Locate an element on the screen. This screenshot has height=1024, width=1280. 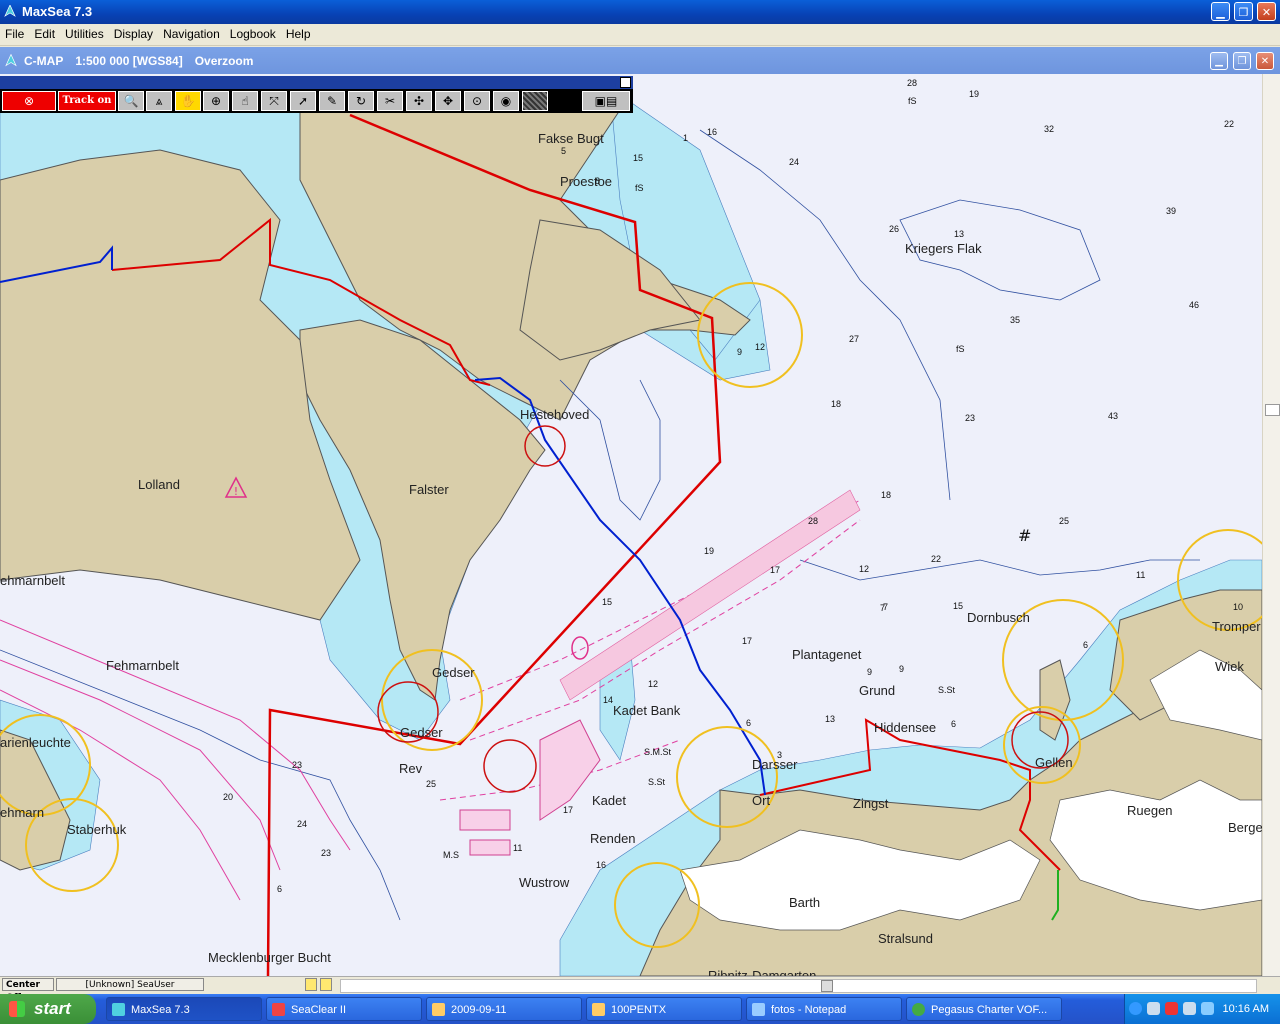
place-zingst: Zingst is located at coordinates (871, 803).